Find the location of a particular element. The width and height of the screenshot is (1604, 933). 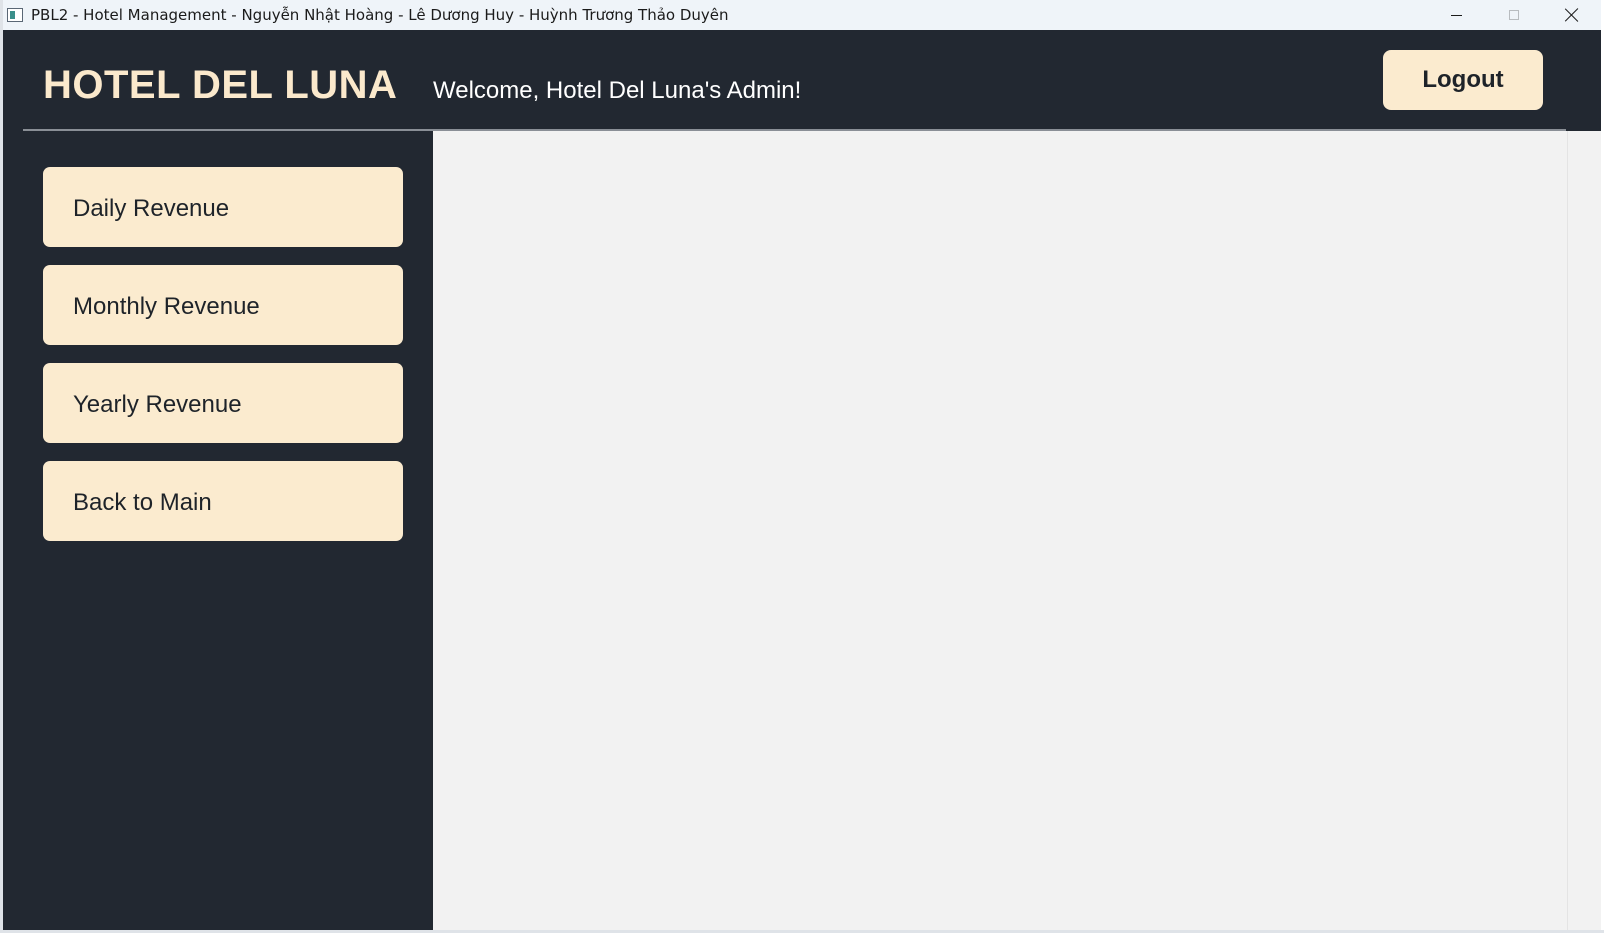

monthly-revenue-button: Monthly Revenue is located at coordinates (223, 305).